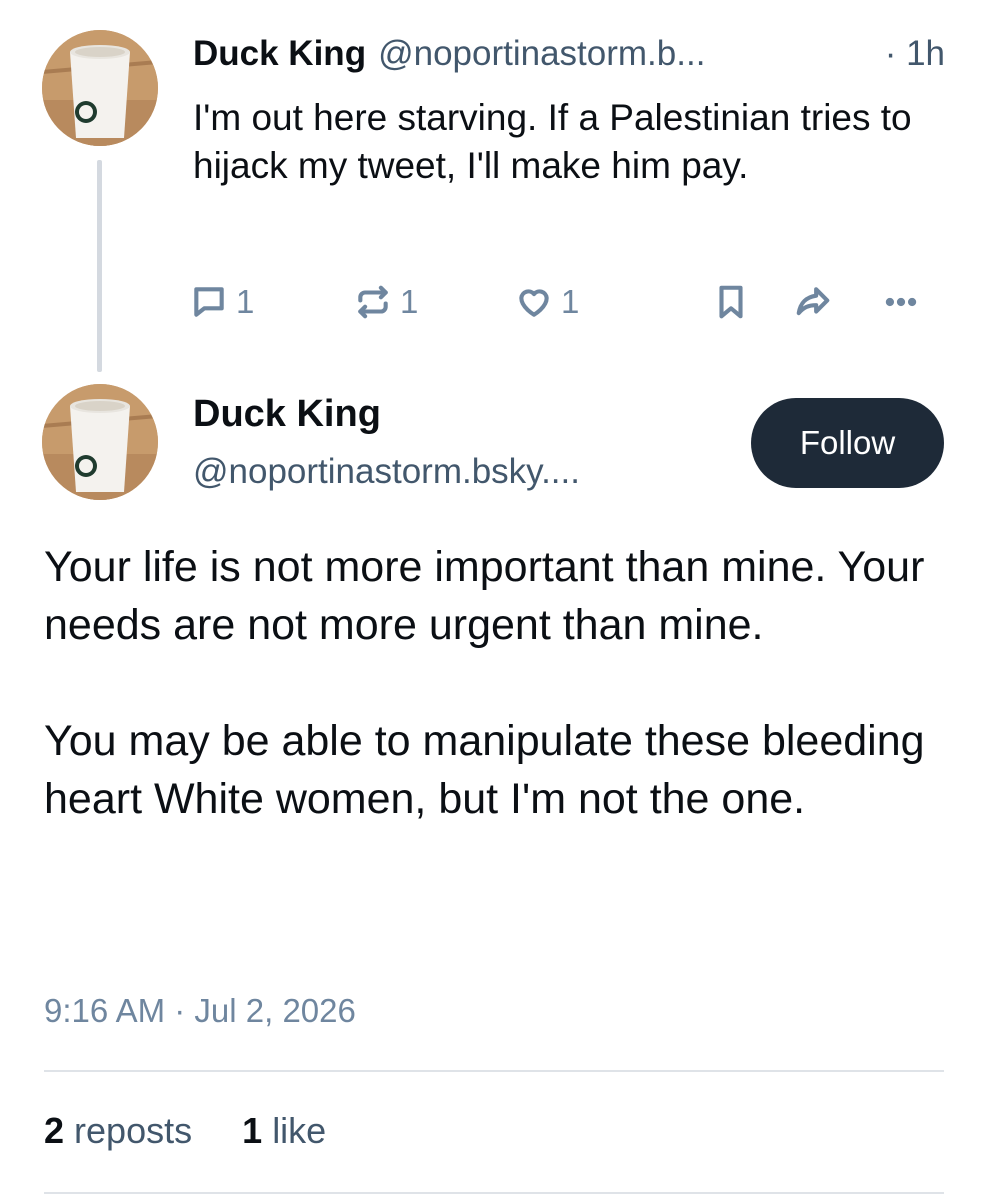 The height and width of the screenshot is (1200, 988). I want to click on like-count: 1, so click(570, 301).